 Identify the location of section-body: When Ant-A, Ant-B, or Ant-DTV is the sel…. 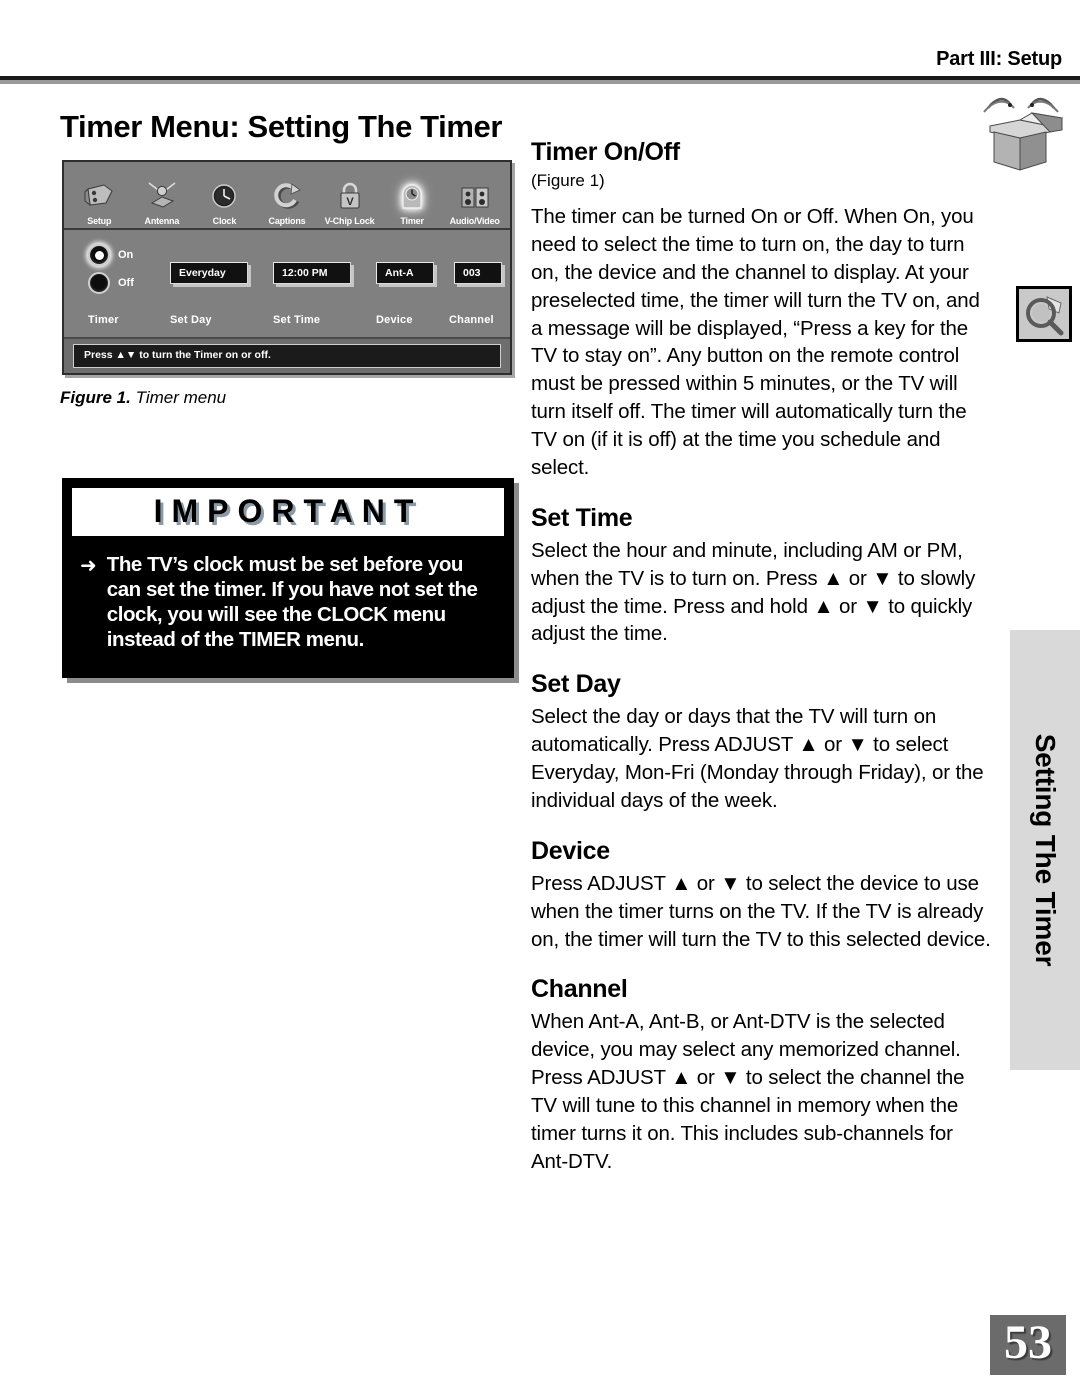
(748, 1091).